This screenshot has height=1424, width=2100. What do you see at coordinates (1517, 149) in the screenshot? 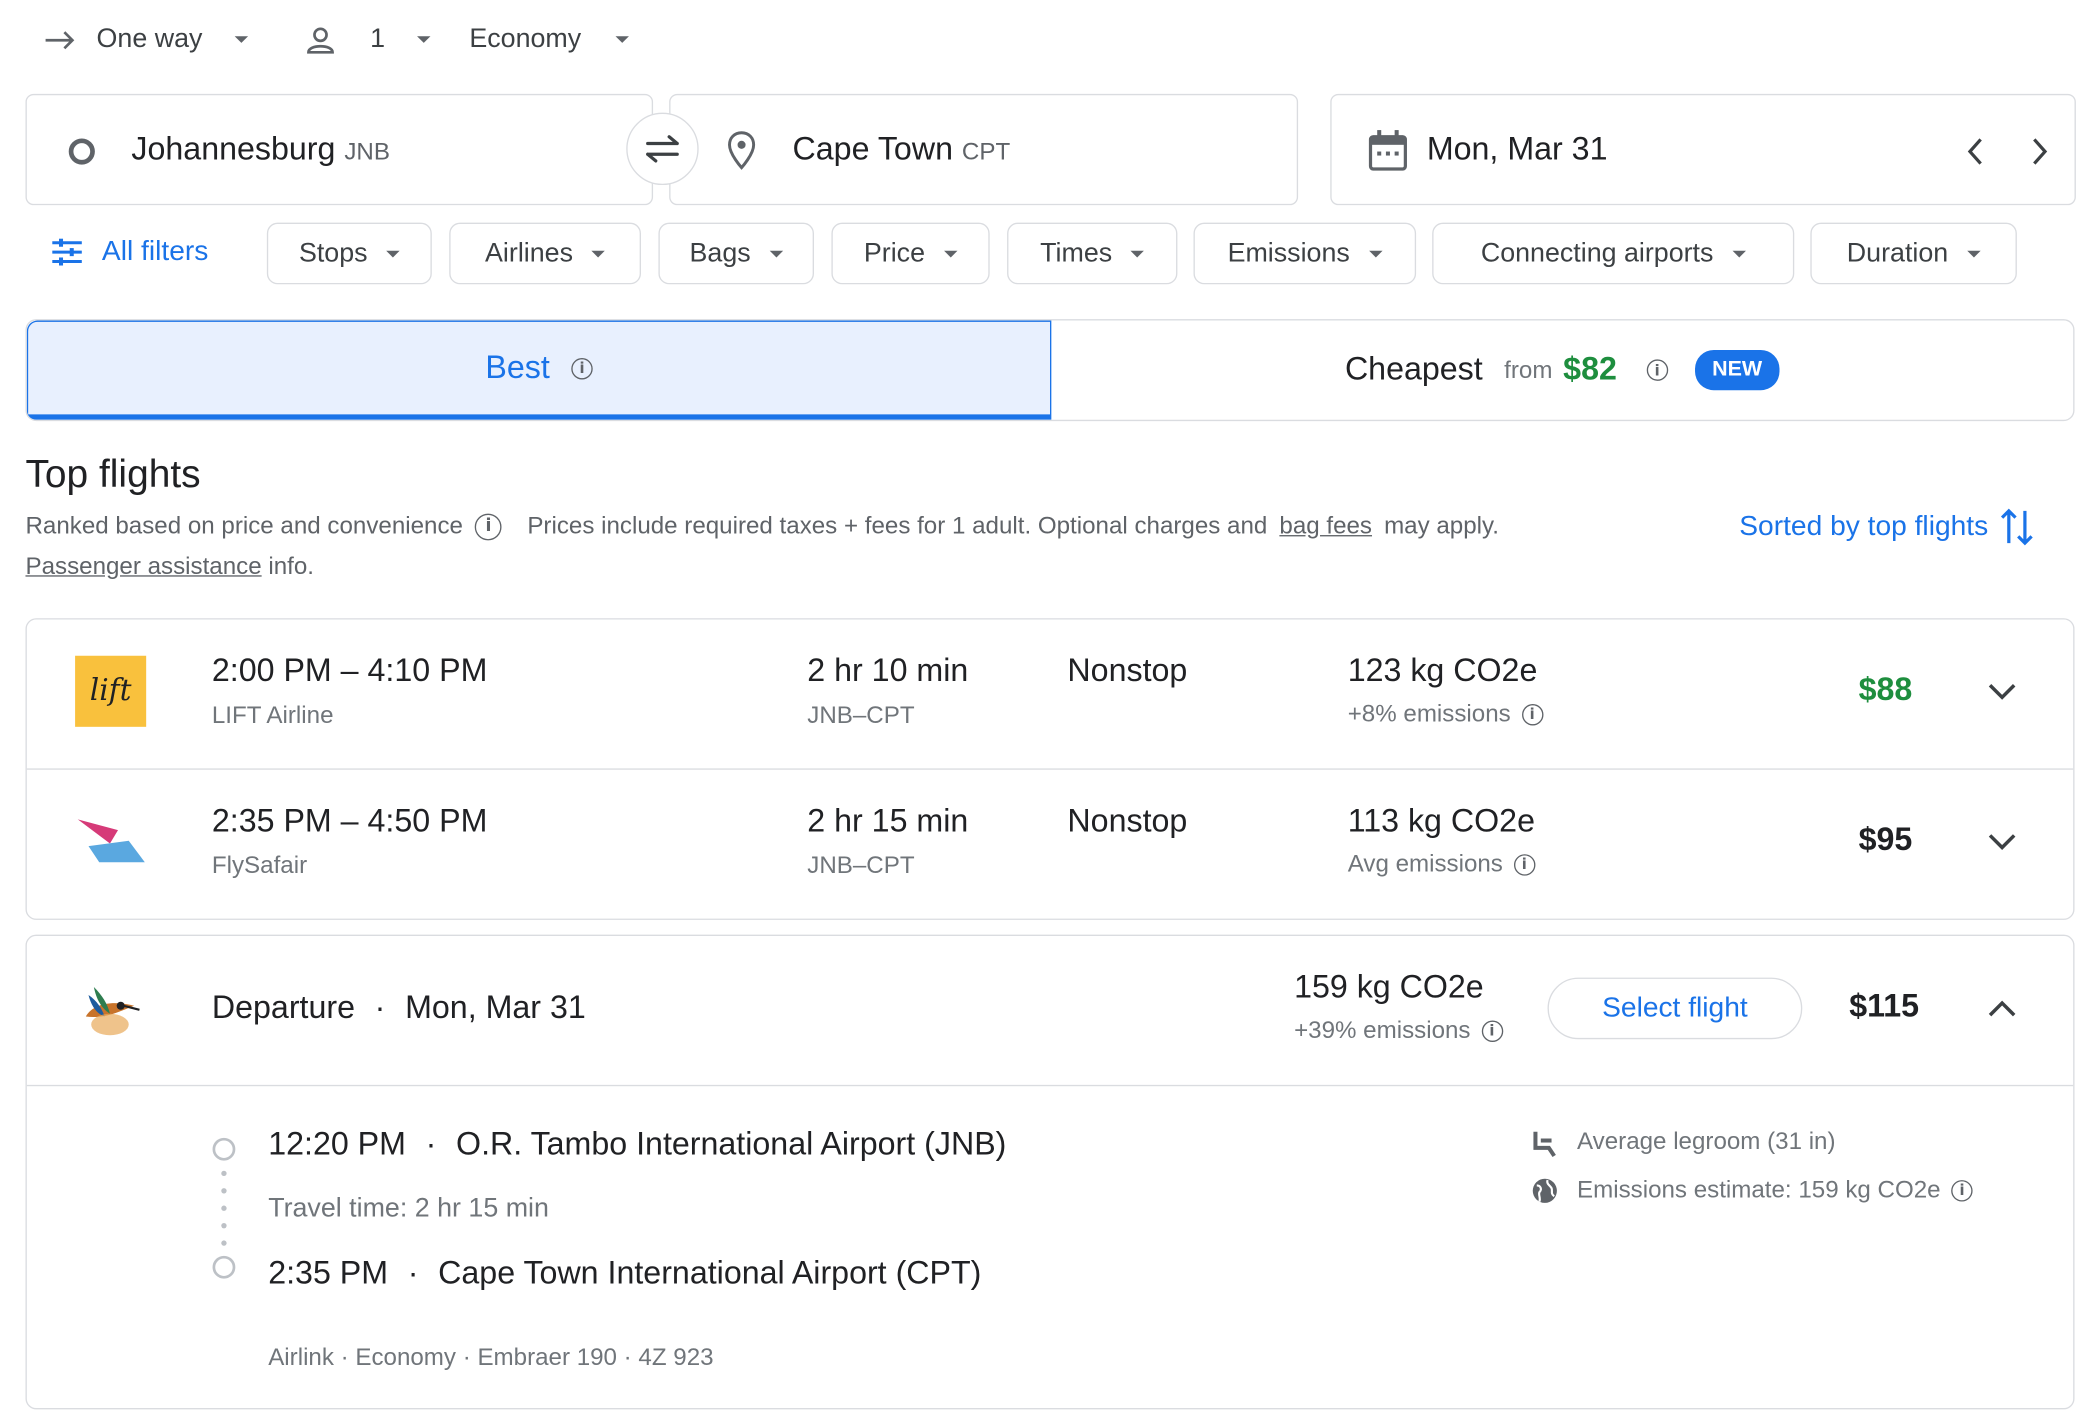
I see `date-value: Mon, Mar 31` at bounding box center [1517, 149].